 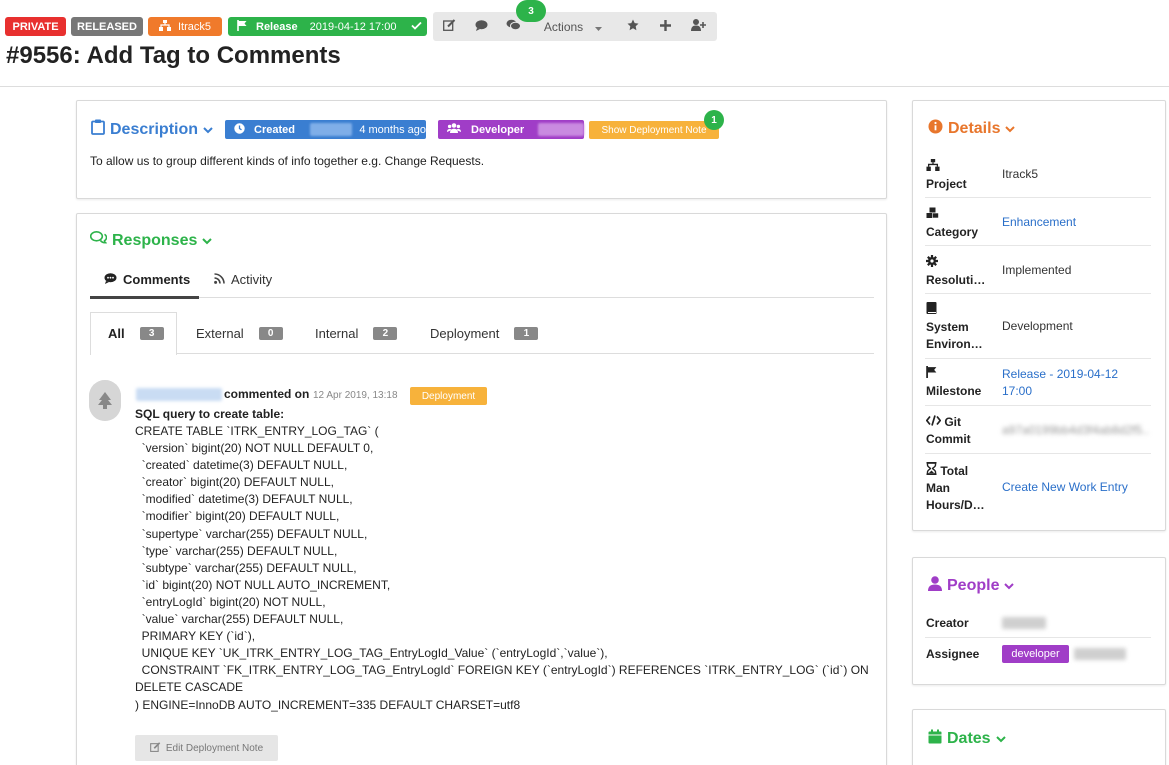 What do you see at coordinates (972, 129) in the screenshot?
I see `details-heading: Details` at bounding box center [972, 129].